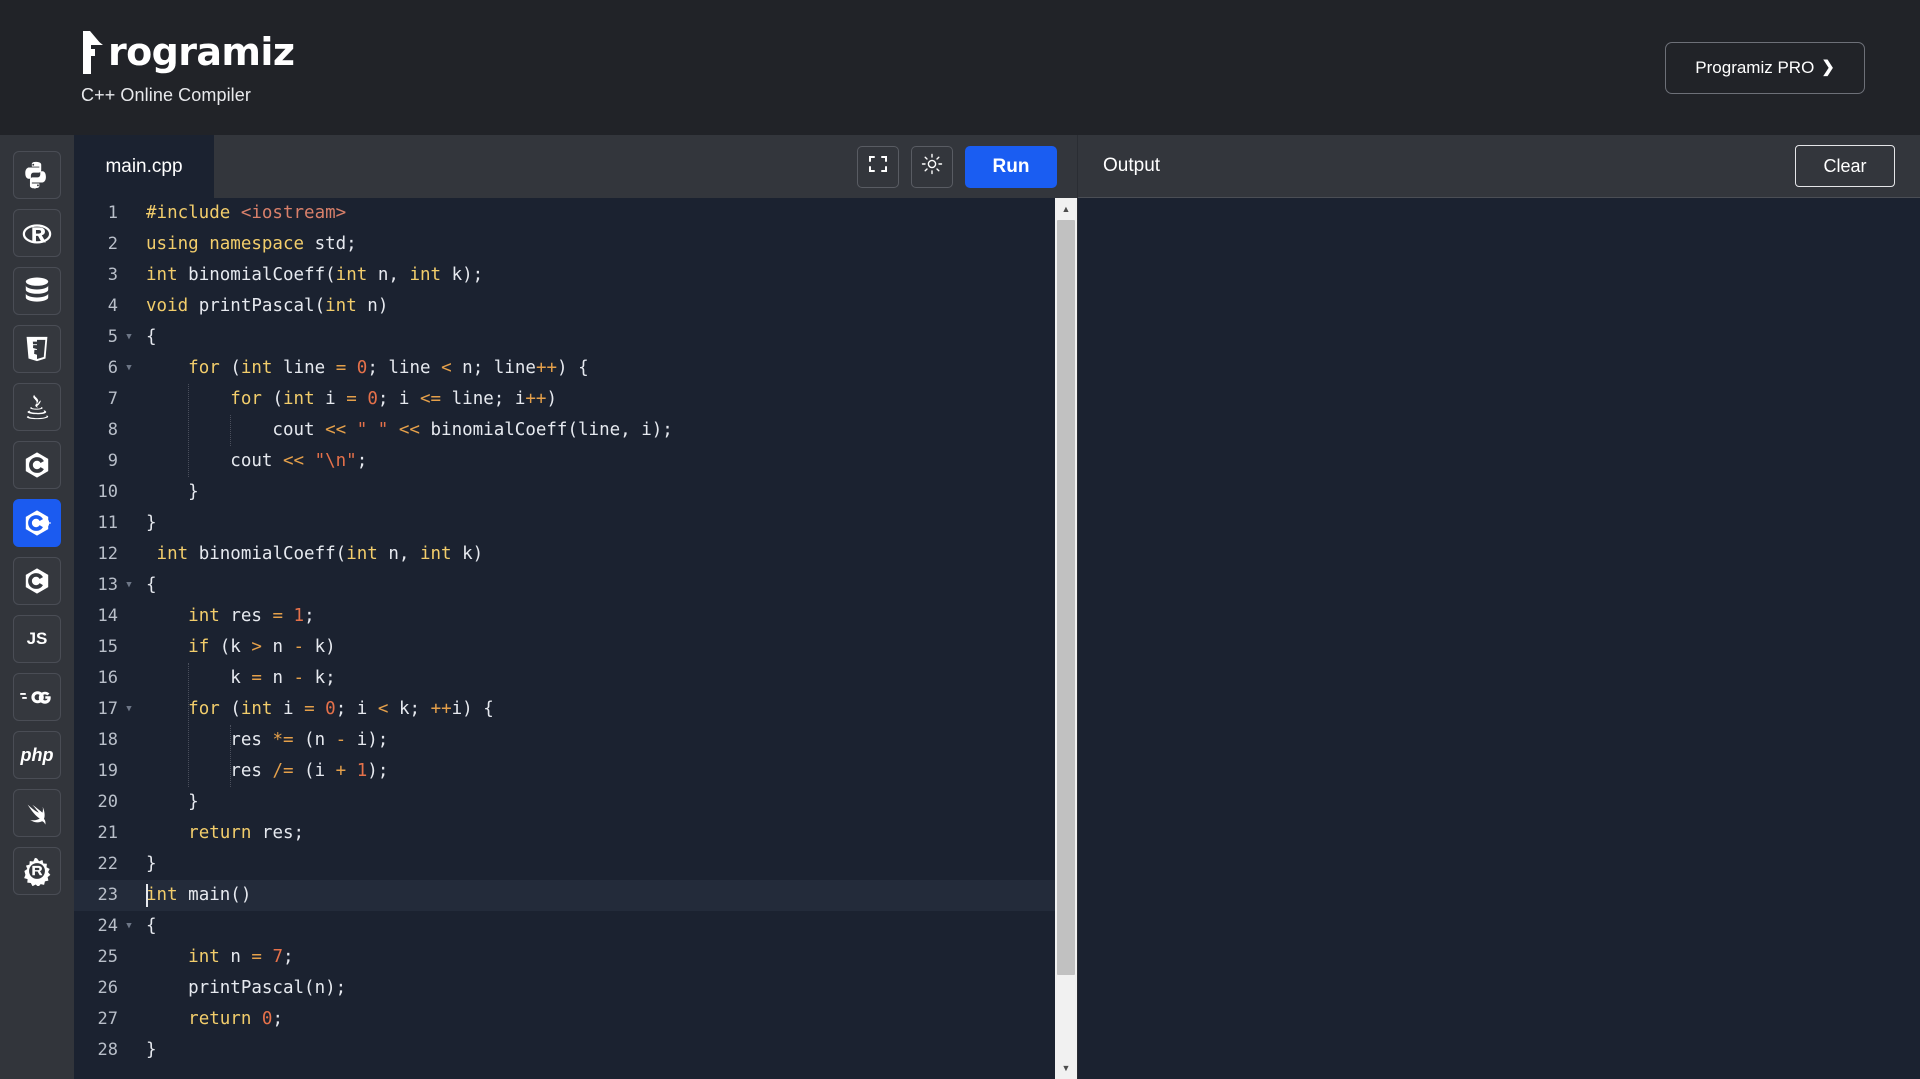  What do you see at coordinates (107, 647) in the screenshot?
I see `line-number: 15` at bounding box center [107, 647].